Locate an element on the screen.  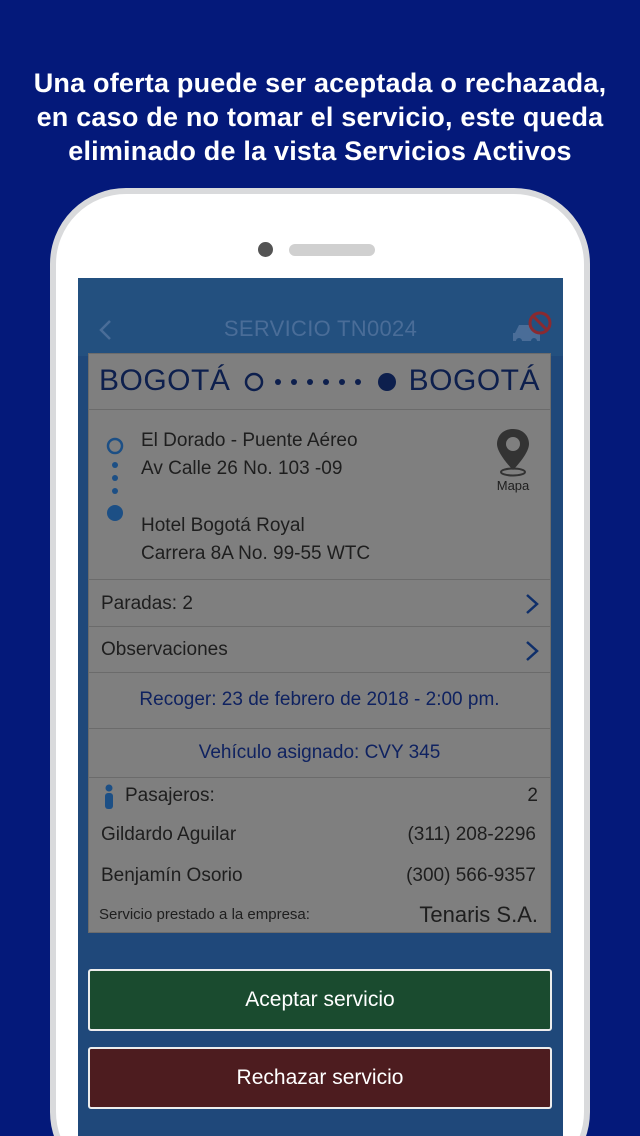
route-header: BOGOTÁ BOGOTÁ is located at coordinates (319, 382).